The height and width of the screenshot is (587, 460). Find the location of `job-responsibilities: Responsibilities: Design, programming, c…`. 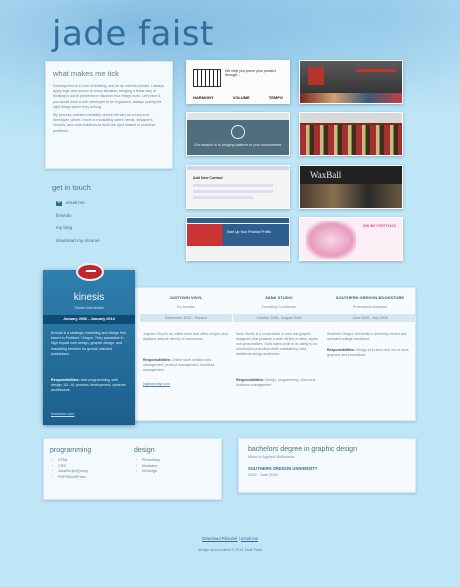

job-responsibilities: Responsibilities: Design, programming, c… is located at coordinates (279, 383).